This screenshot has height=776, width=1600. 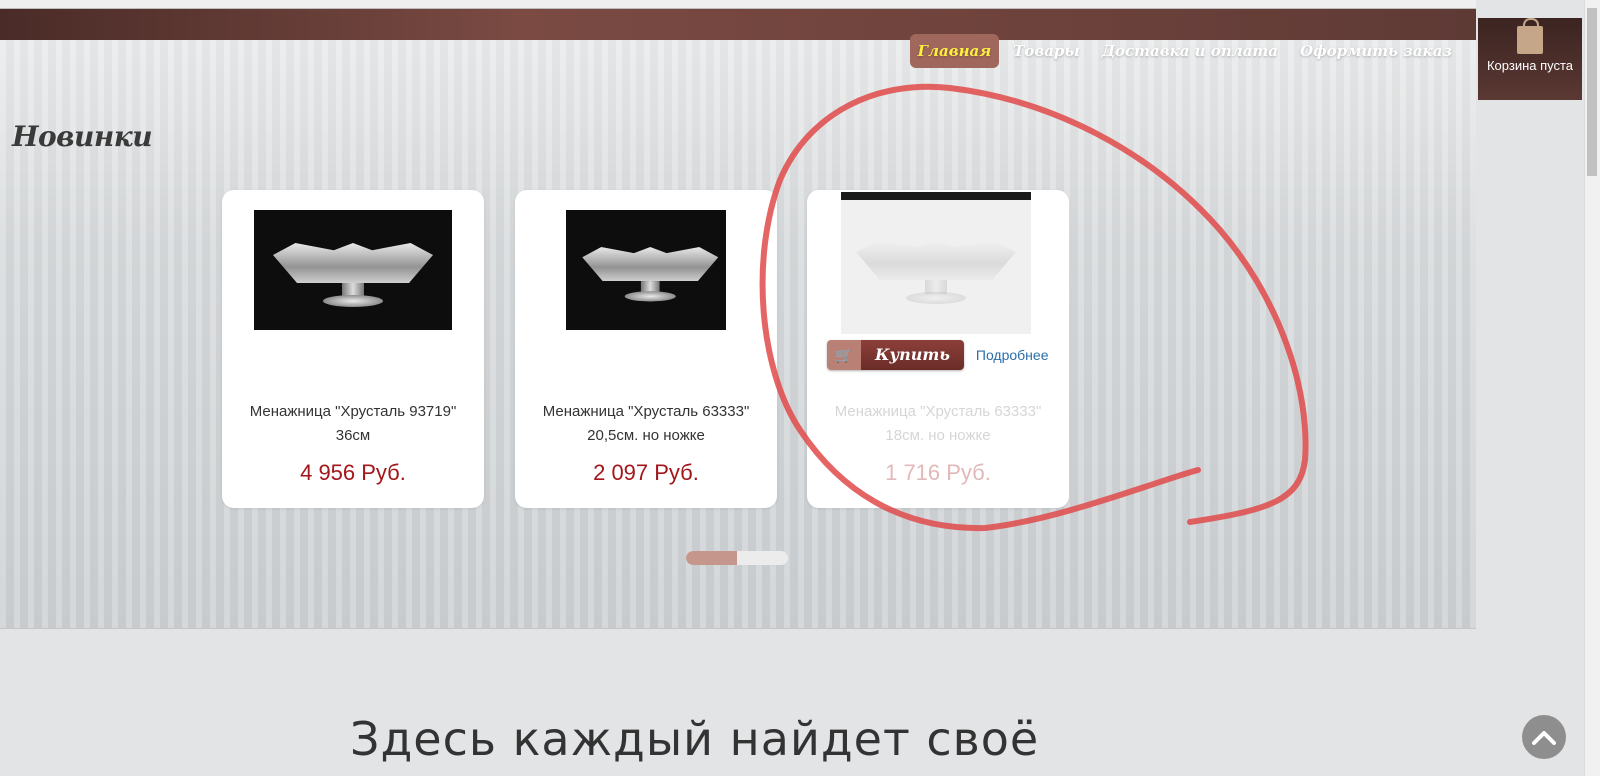 I want to click on cart-widget: Корзина пуста, so click(x=1530, y=59).